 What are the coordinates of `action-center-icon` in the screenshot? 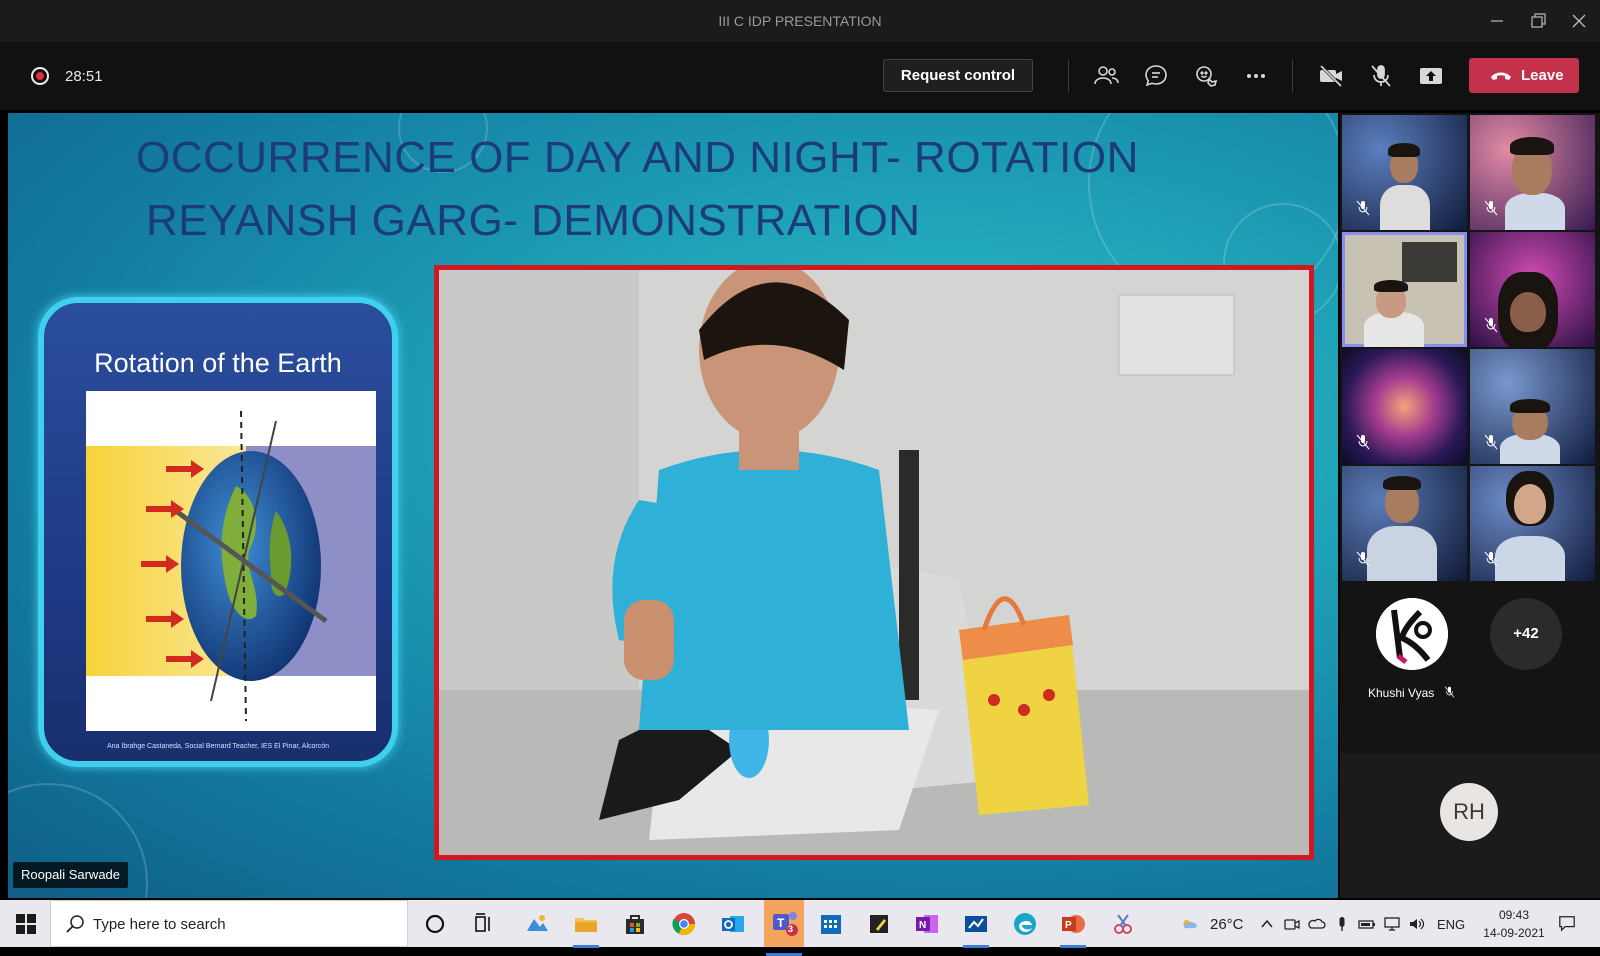 It's located at (1568, 924).